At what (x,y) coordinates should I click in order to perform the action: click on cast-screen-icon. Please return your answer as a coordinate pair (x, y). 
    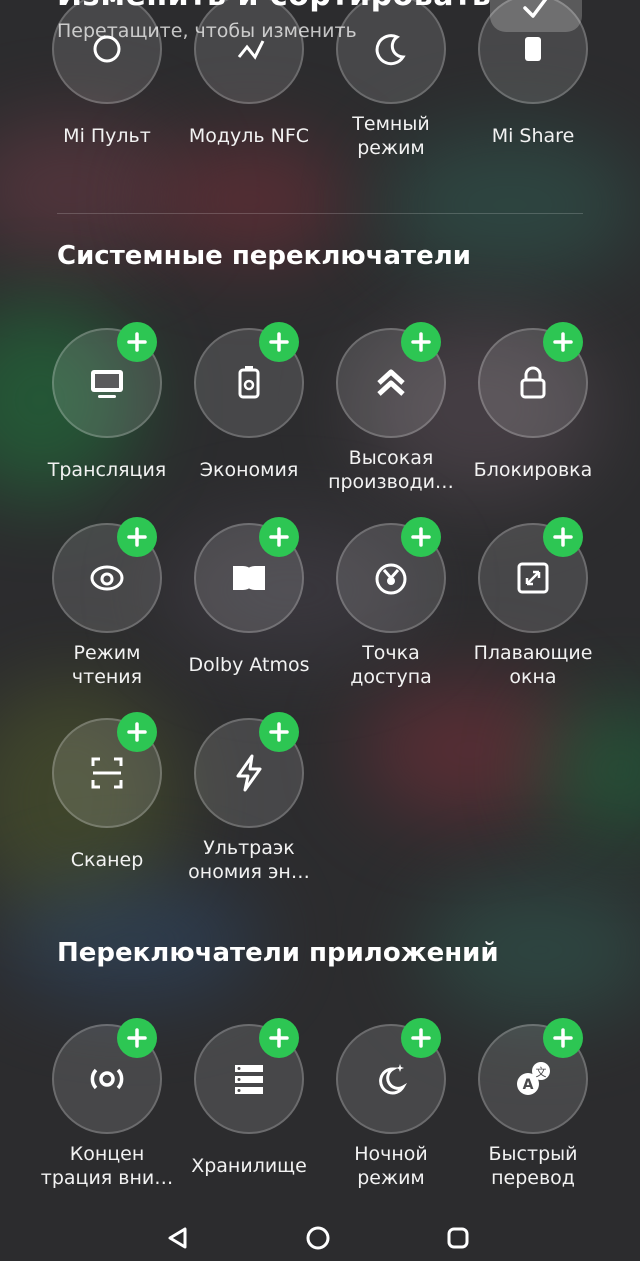
    Looking at the image, I should click on (107, 384).